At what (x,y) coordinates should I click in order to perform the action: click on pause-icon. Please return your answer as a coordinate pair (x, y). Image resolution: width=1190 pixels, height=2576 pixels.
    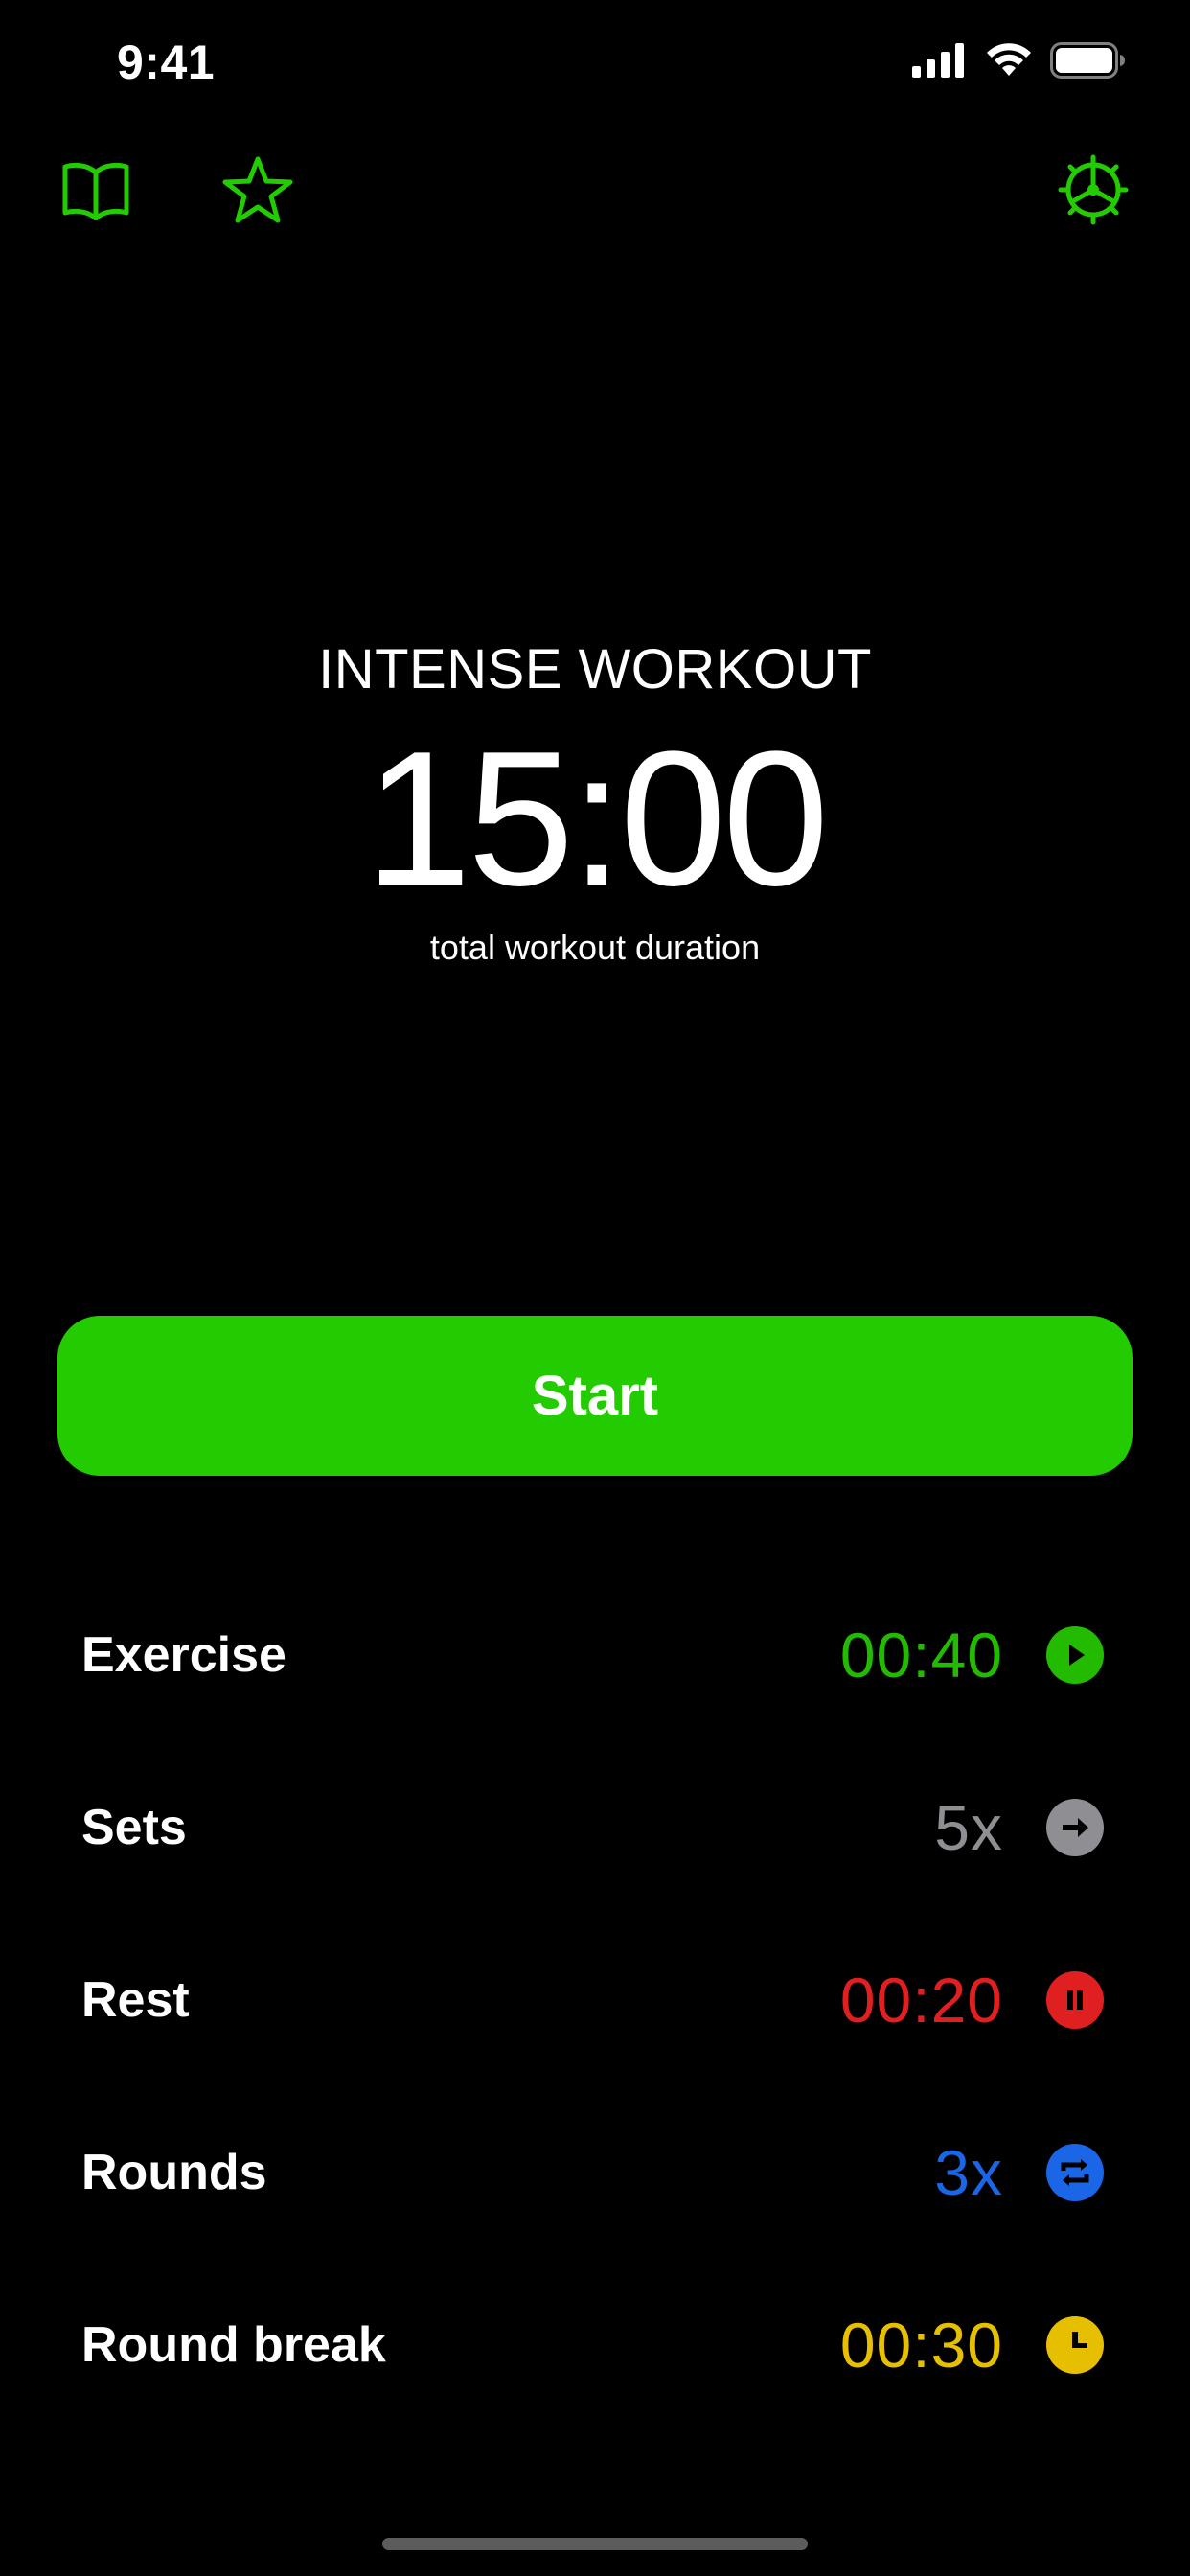
    Looking at the image, I should click on (1075, 2000).